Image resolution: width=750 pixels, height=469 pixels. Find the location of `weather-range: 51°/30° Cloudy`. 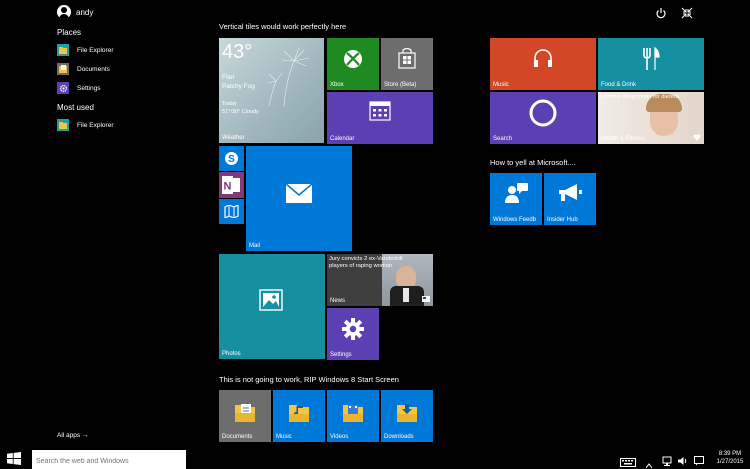

weather-range: 51°/30° Cloudy is located at coordinates (240, 112).